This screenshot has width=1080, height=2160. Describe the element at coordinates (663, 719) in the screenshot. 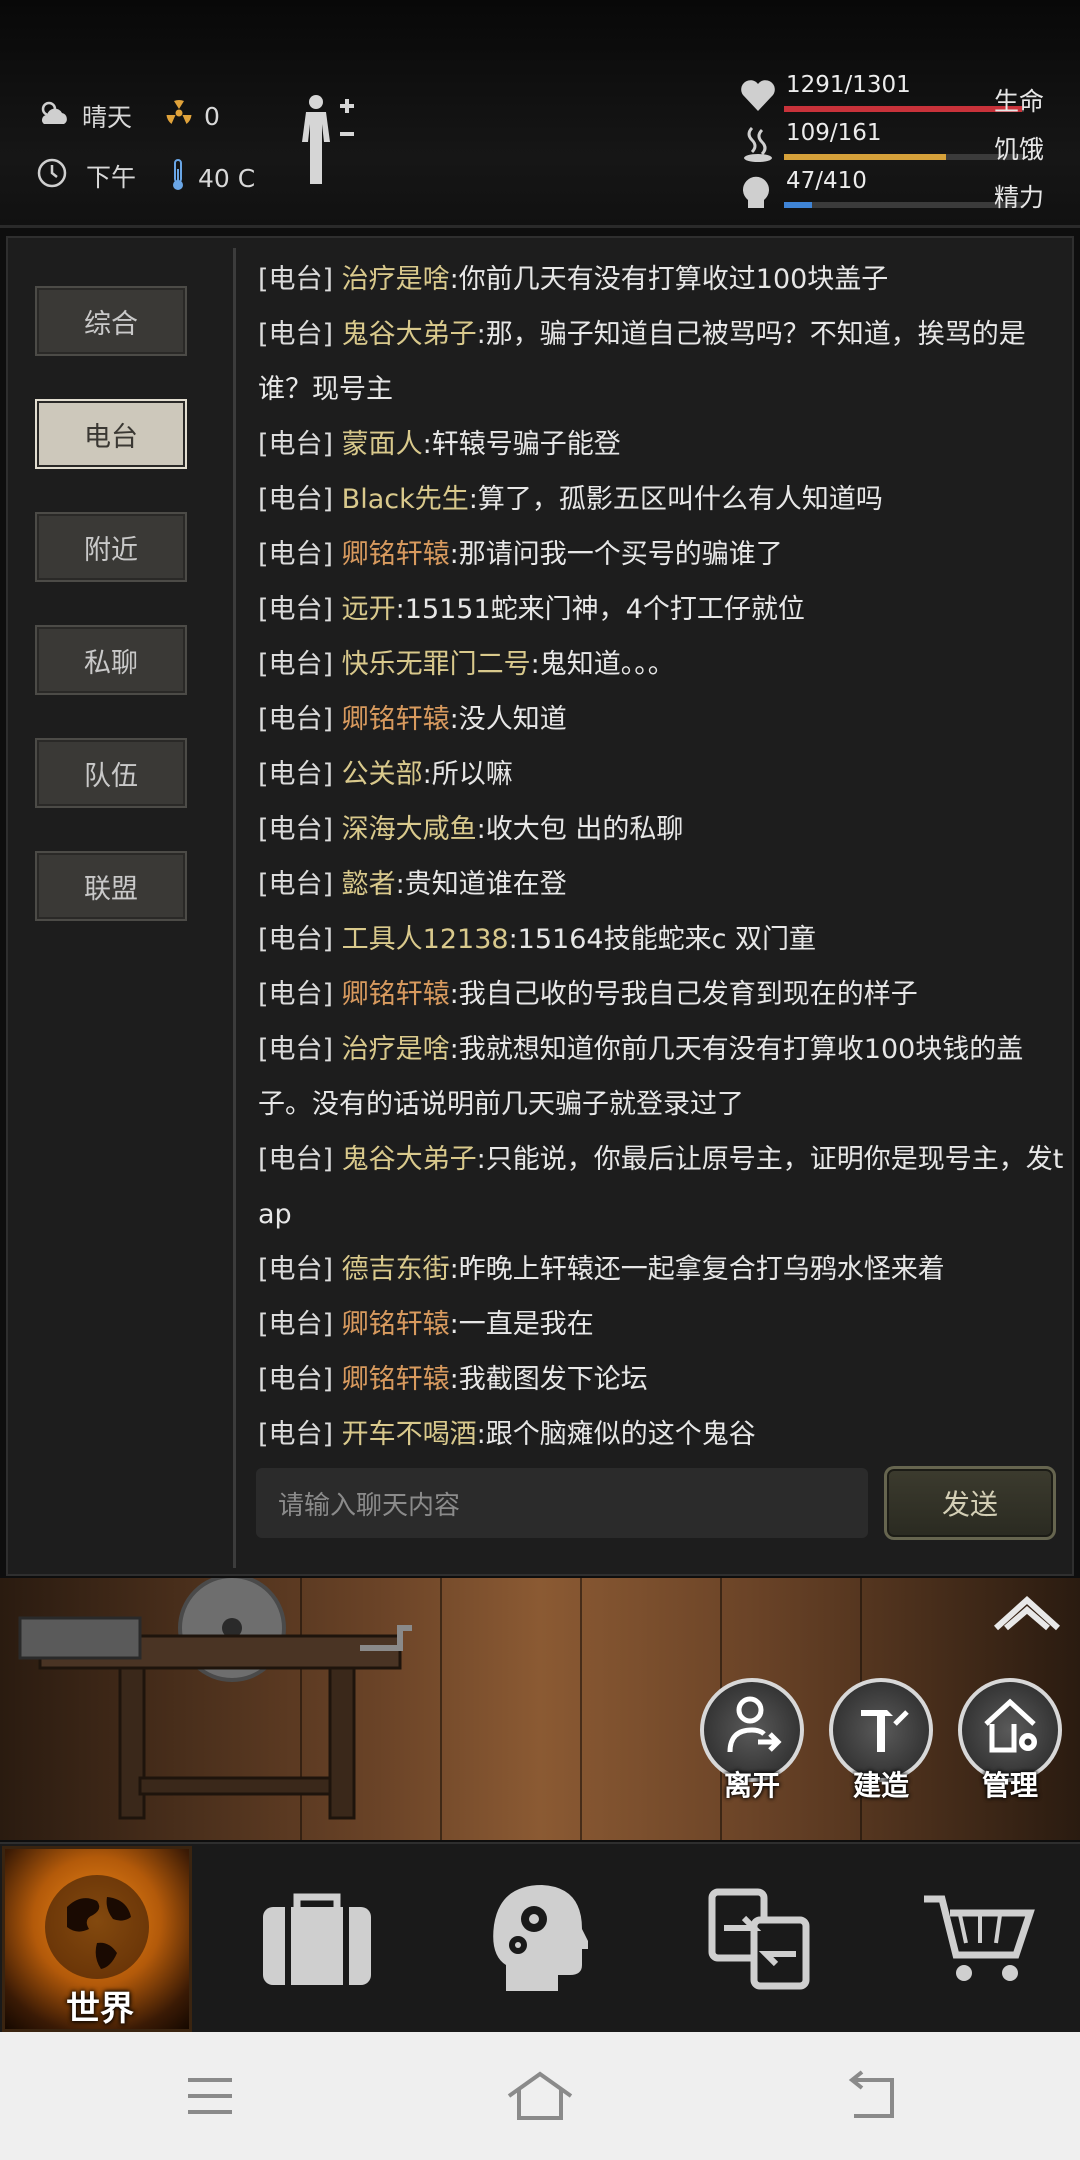

I see `chat-message: [电台] 卿铭轩辕:没人知道` at that location.